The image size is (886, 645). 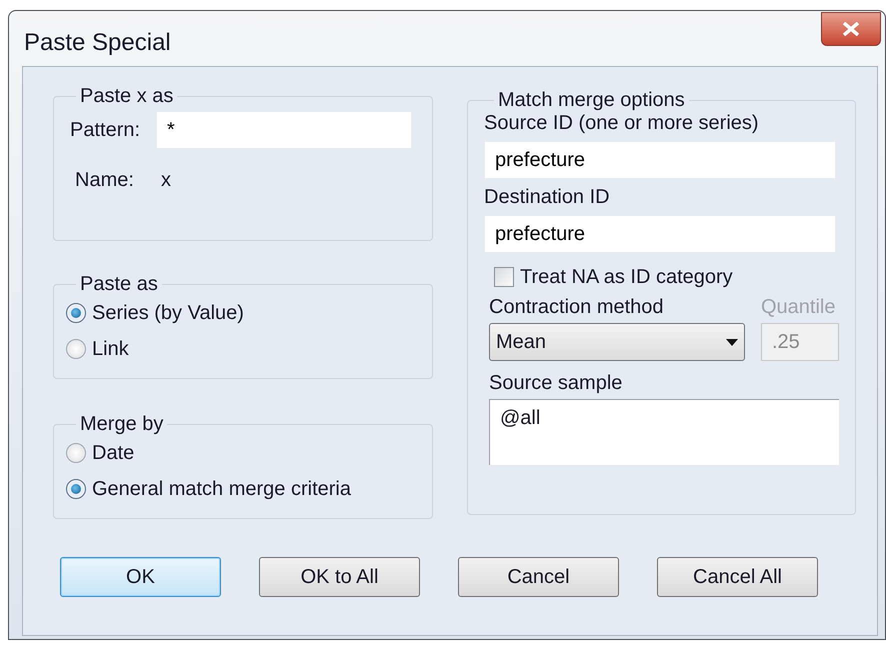 I want to click on group-title: Paste x as, so click(x=126, y=96).